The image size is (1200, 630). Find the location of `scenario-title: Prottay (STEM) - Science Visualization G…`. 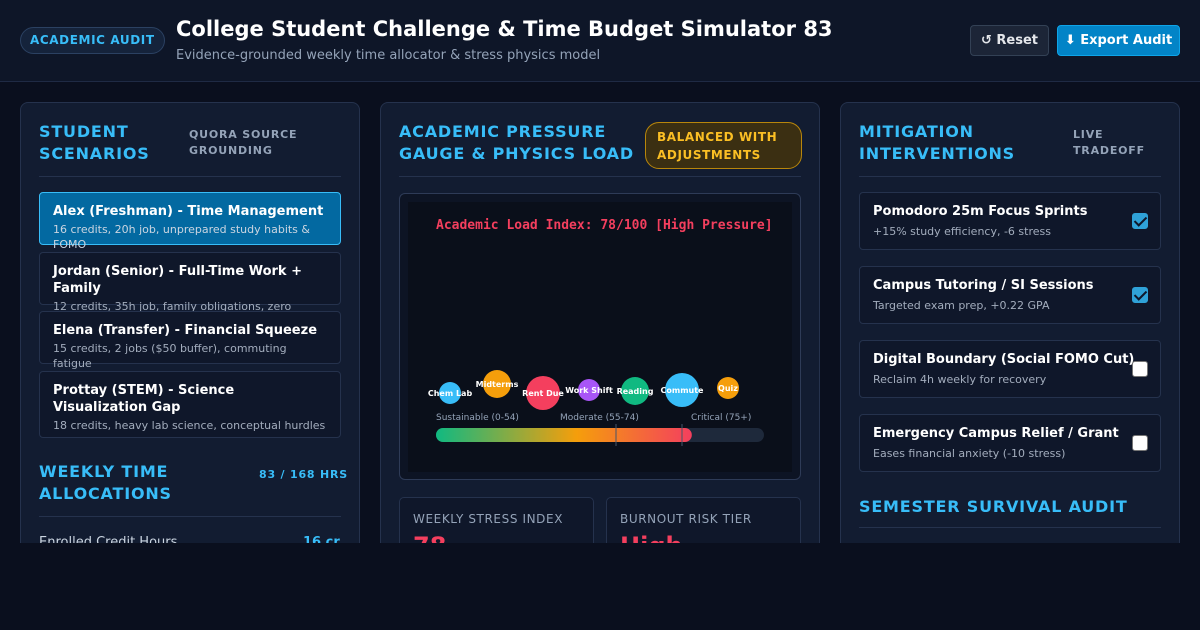

scenario-title: Prottay (STEM) - Science Visualization G… is located at coordinates (144, 399).